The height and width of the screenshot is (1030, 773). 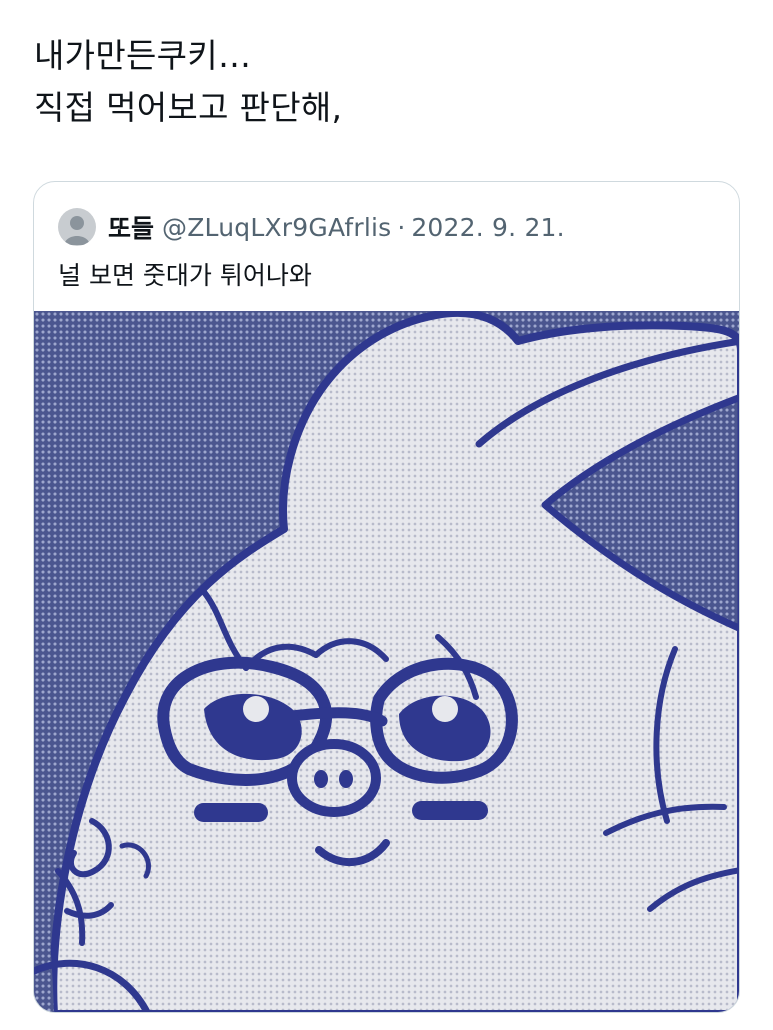 What do you see at coordinates (185, 275) in the screenshot?
I see `quoted-tweet-text: 널 보면 줏대가 튀어나와` at bounding box center [185, 275].